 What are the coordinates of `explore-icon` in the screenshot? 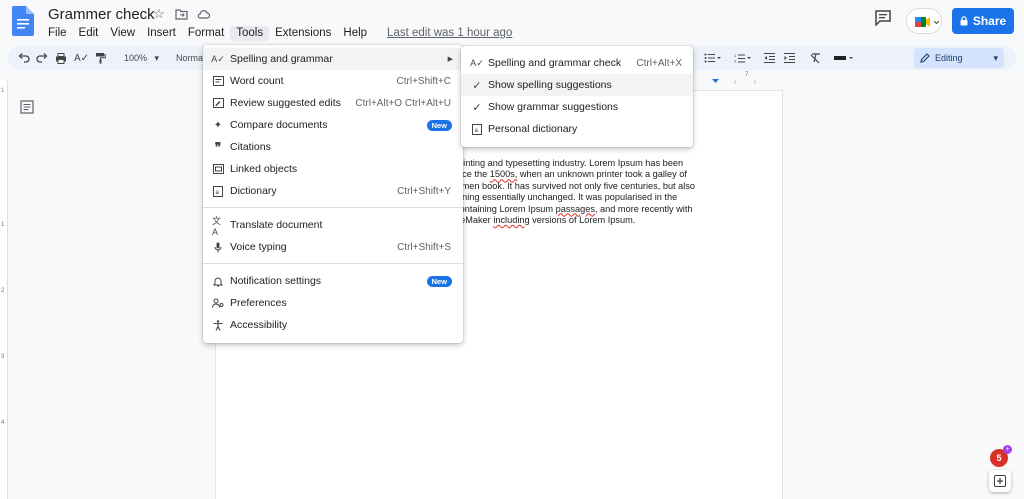 It's located at (1000, 481).